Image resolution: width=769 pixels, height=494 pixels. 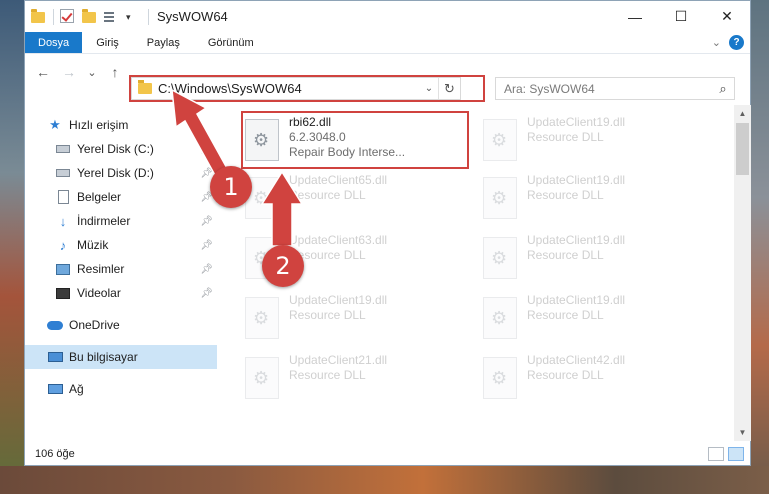 What do you see at coordinates (742, 273) in the screenshot?
I see `vertical-scrollbar: ▲ ▼` at bounding box center [742, 273].